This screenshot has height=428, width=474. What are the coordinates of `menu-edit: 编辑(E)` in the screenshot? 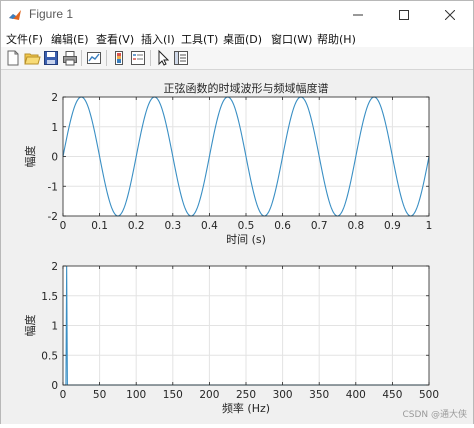 It's located at (70, 39).